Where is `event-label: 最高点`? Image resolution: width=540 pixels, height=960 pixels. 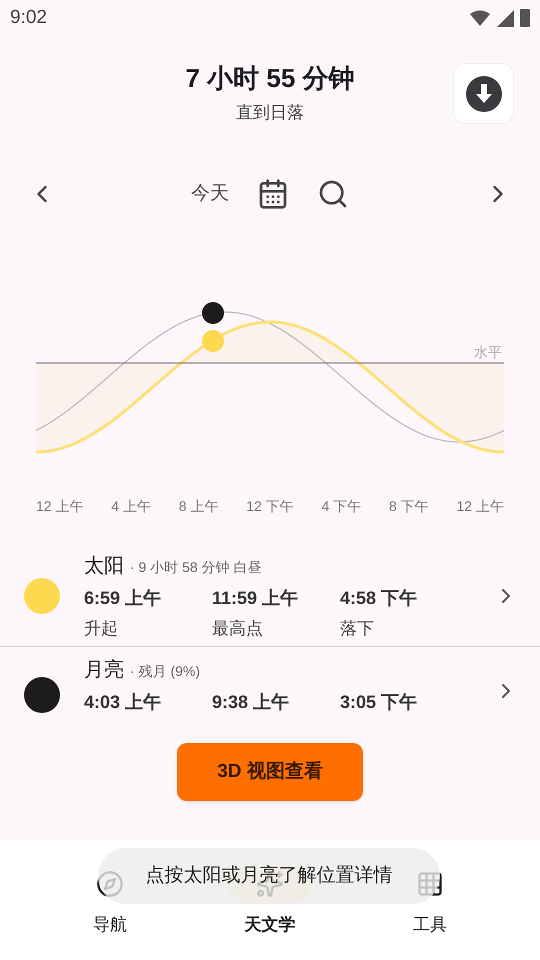
event-label: 最高点 is located at coordinates (238, 629).